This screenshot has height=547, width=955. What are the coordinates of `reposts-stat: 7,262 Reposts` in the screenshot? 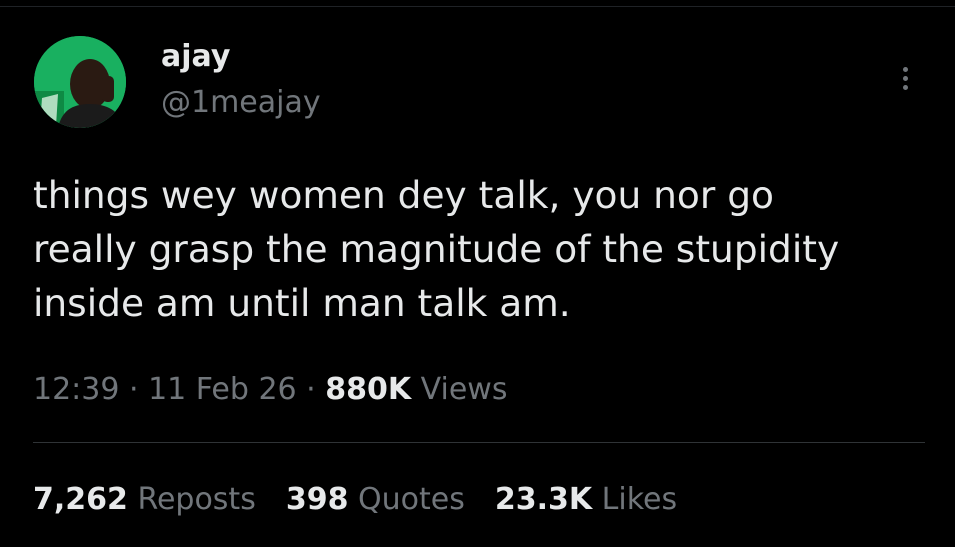 It's located at (144, 500).